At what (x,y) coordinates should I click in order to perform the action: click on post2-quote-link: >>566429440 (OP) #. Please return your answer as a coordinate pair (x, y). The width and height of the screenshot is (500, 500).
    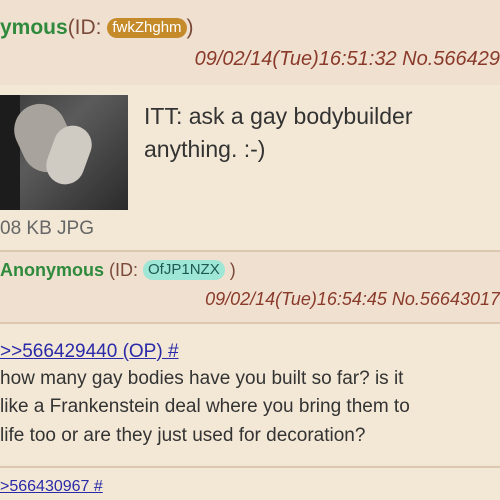
    Looking at the image, I should click on (89, 352).